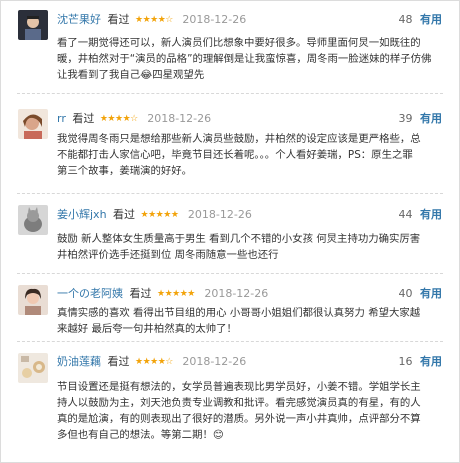 Image resolution: width=460 pixels, height=463 pixels. What do you see at coordinates (239, 43) in the screenshot?
I see `review-text-line: 看了一期觉得还可以，新人演员们比想象中要好很多。导师里面何炅一如既往的` at bounding box center [239, 43].